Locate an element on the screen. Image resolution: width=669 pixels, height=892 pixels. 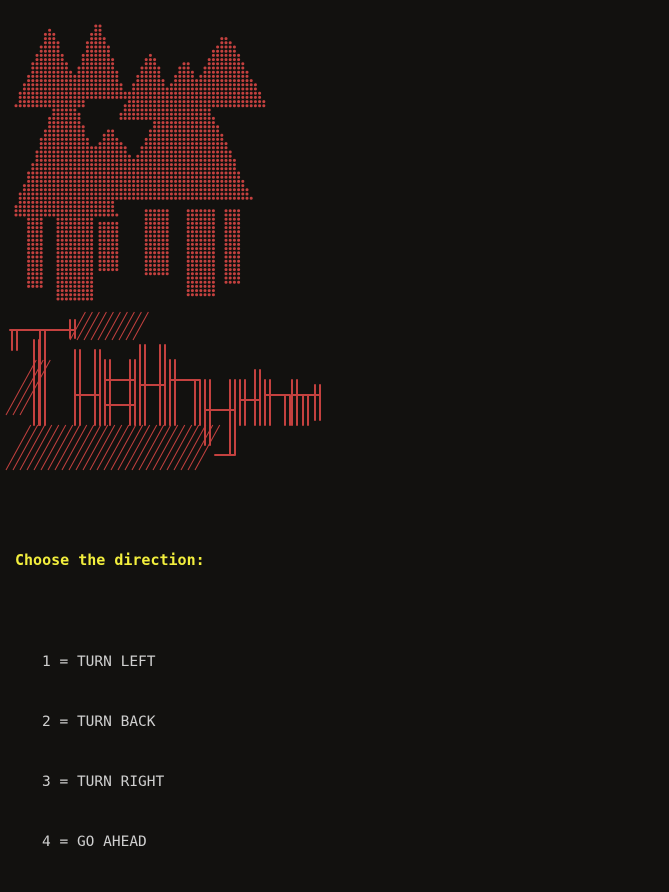
option-key: 2 is located at coordinates (46, 722).